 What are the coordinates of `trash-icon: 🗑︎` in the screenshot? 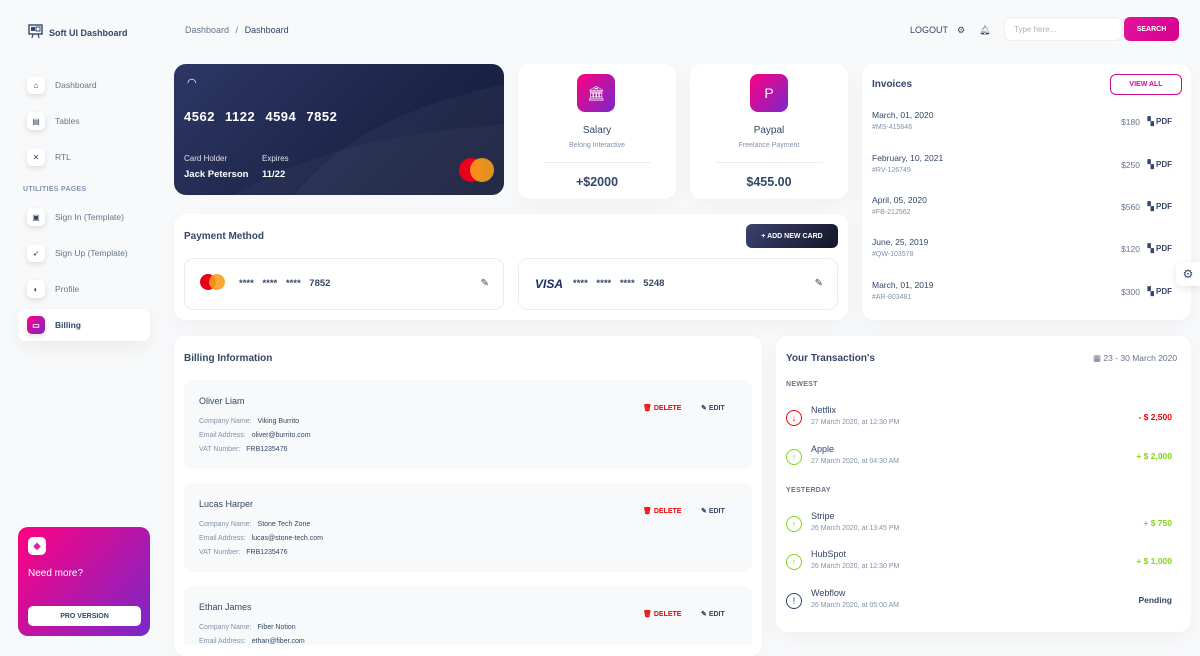 It's located at (648, 614).